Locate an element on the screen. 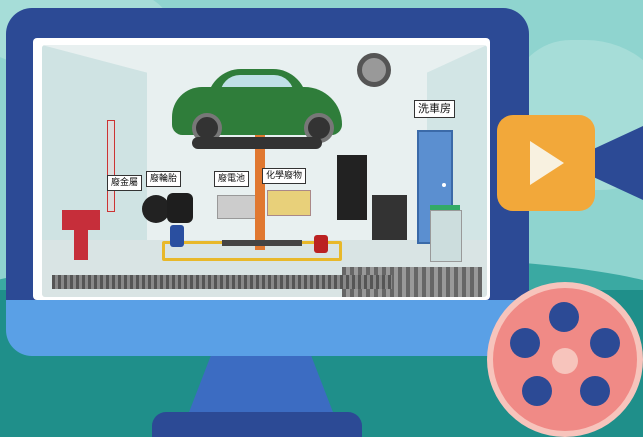 The image size is (643, 437). car-lift-base is located at coordinates (262, 243).